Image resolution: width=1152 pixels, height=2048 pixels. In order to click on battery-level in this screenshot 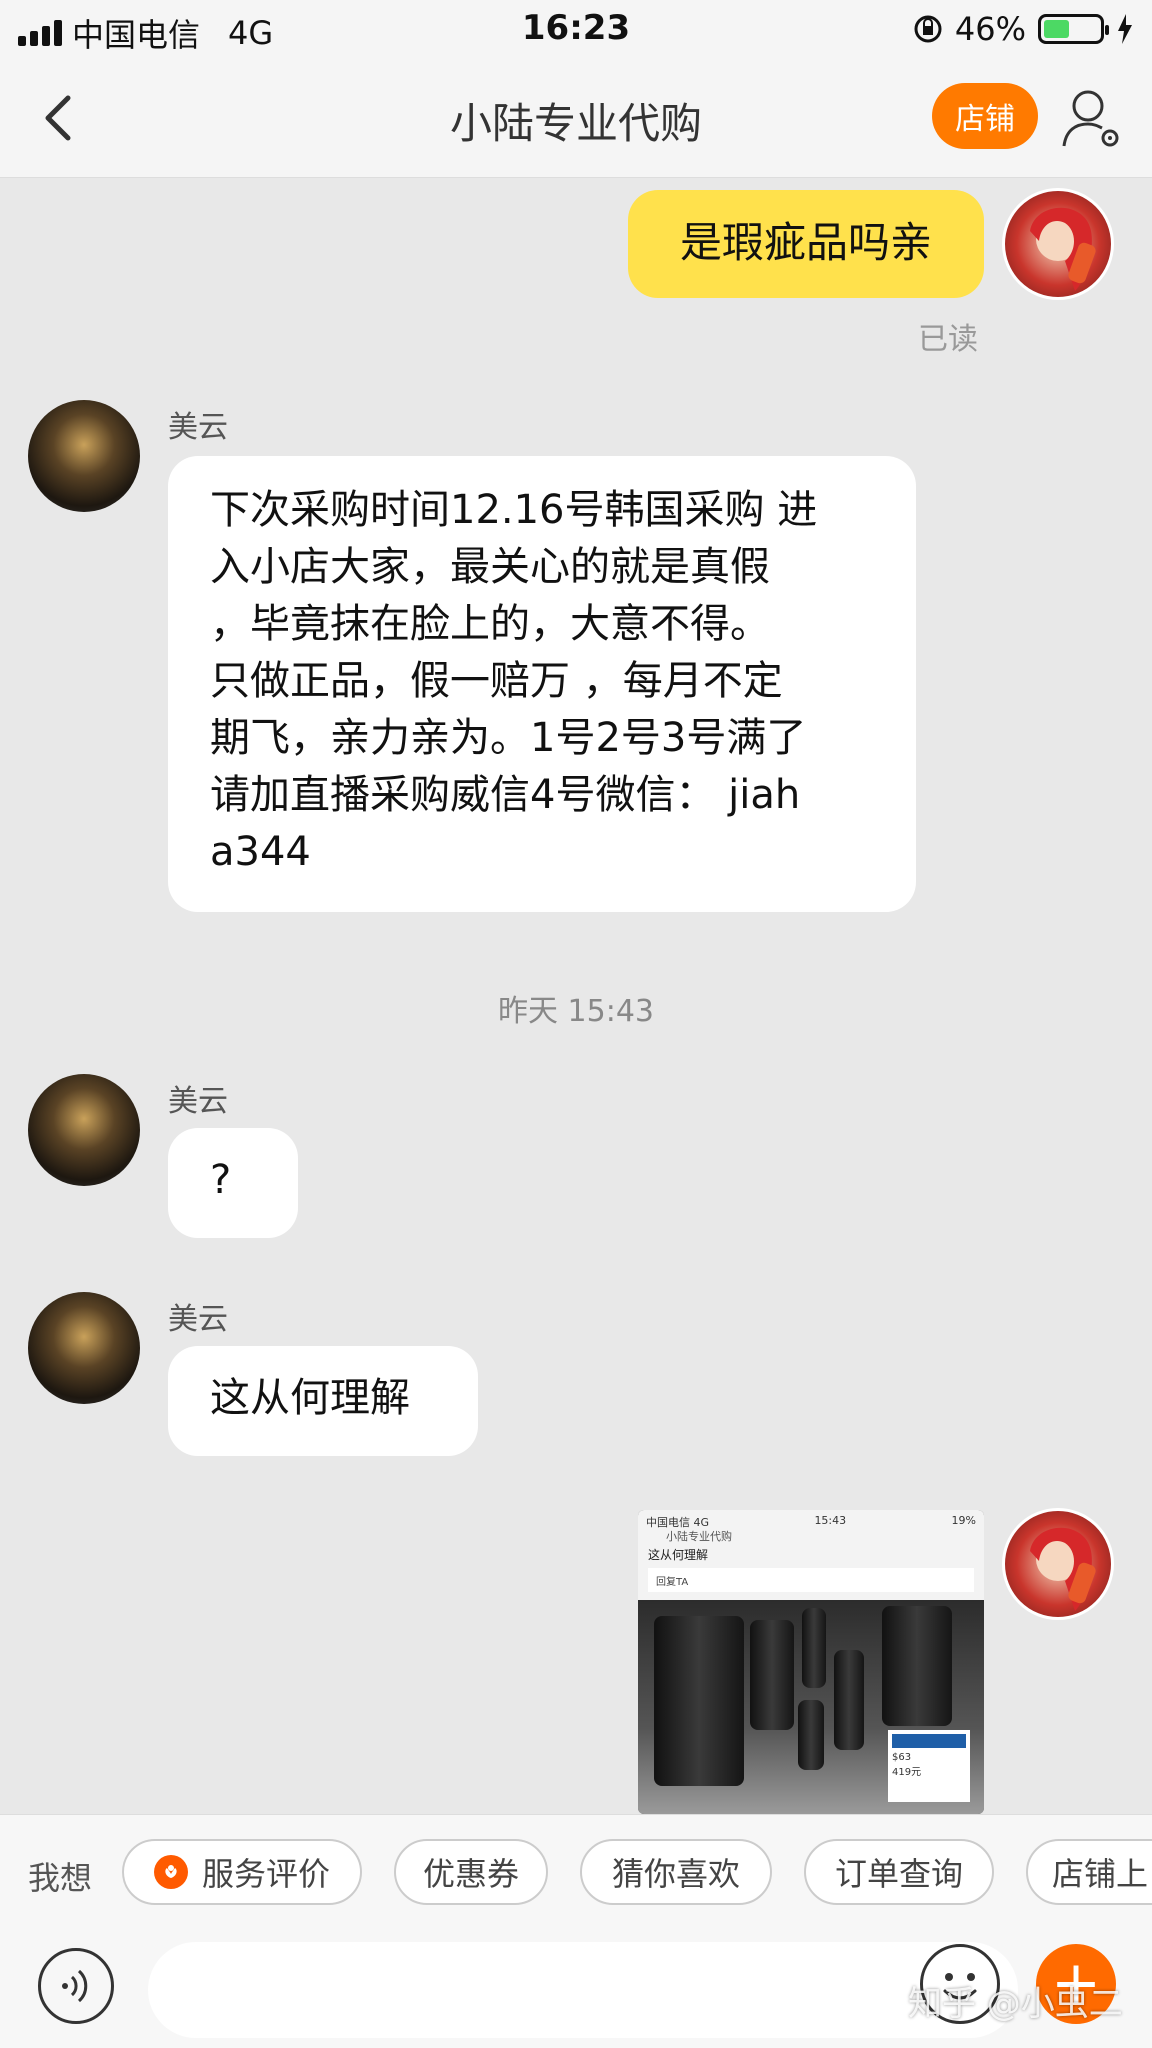, I will do `click(1056, 29)`.